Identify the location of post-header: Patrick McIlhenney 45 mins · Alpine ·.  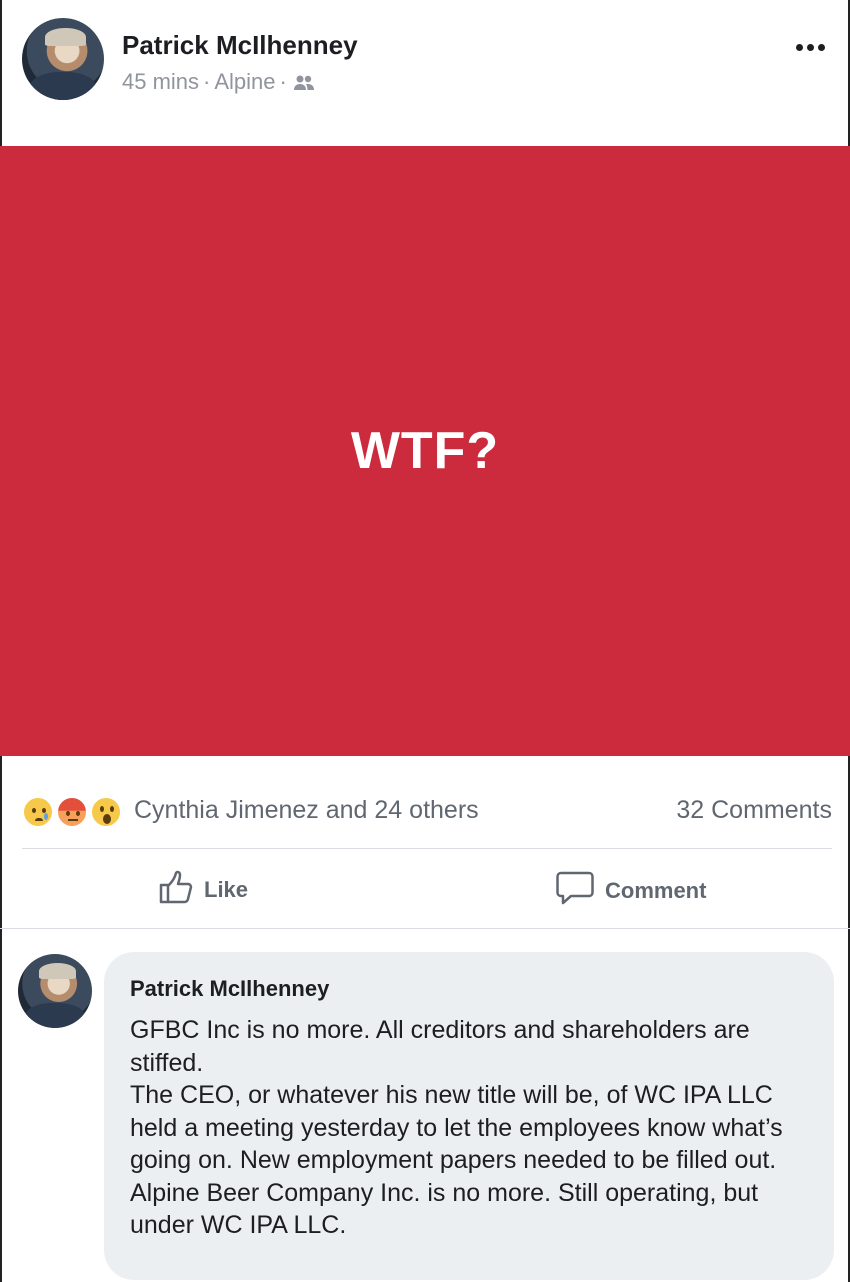
(425, 70).